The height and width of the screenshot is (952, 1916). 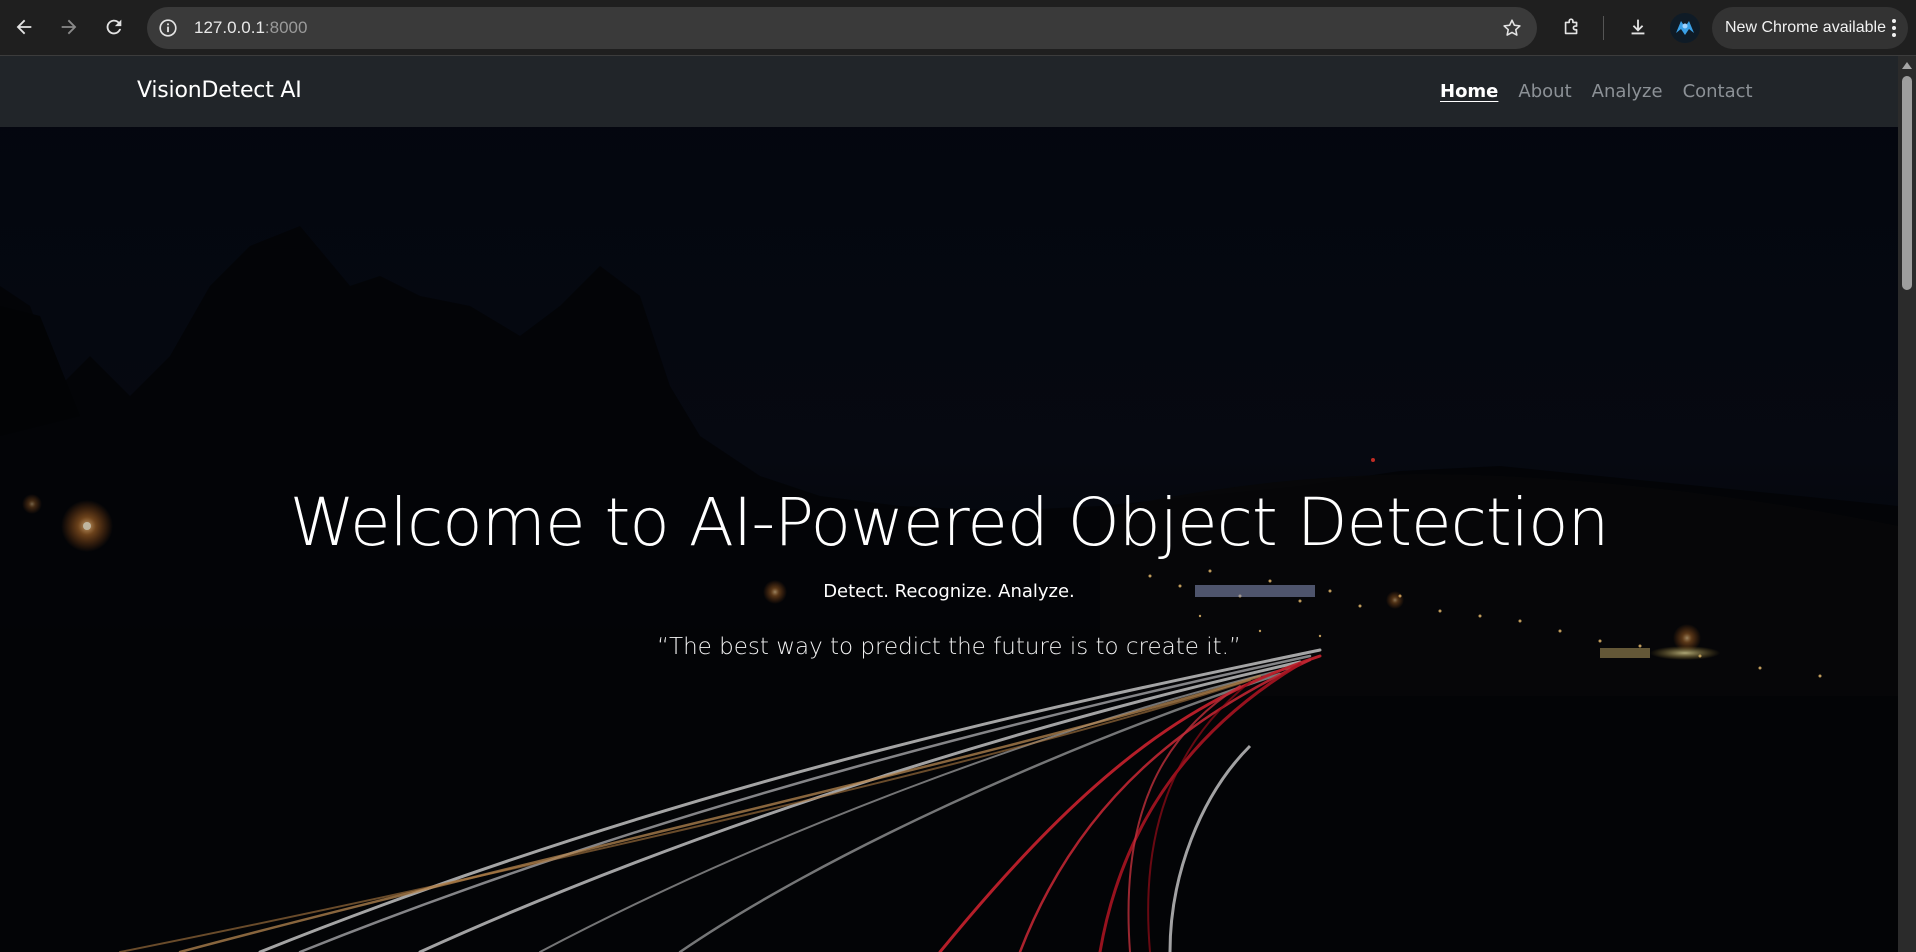 I want to click on puzzle-icon, so click(x=1571, y=26).